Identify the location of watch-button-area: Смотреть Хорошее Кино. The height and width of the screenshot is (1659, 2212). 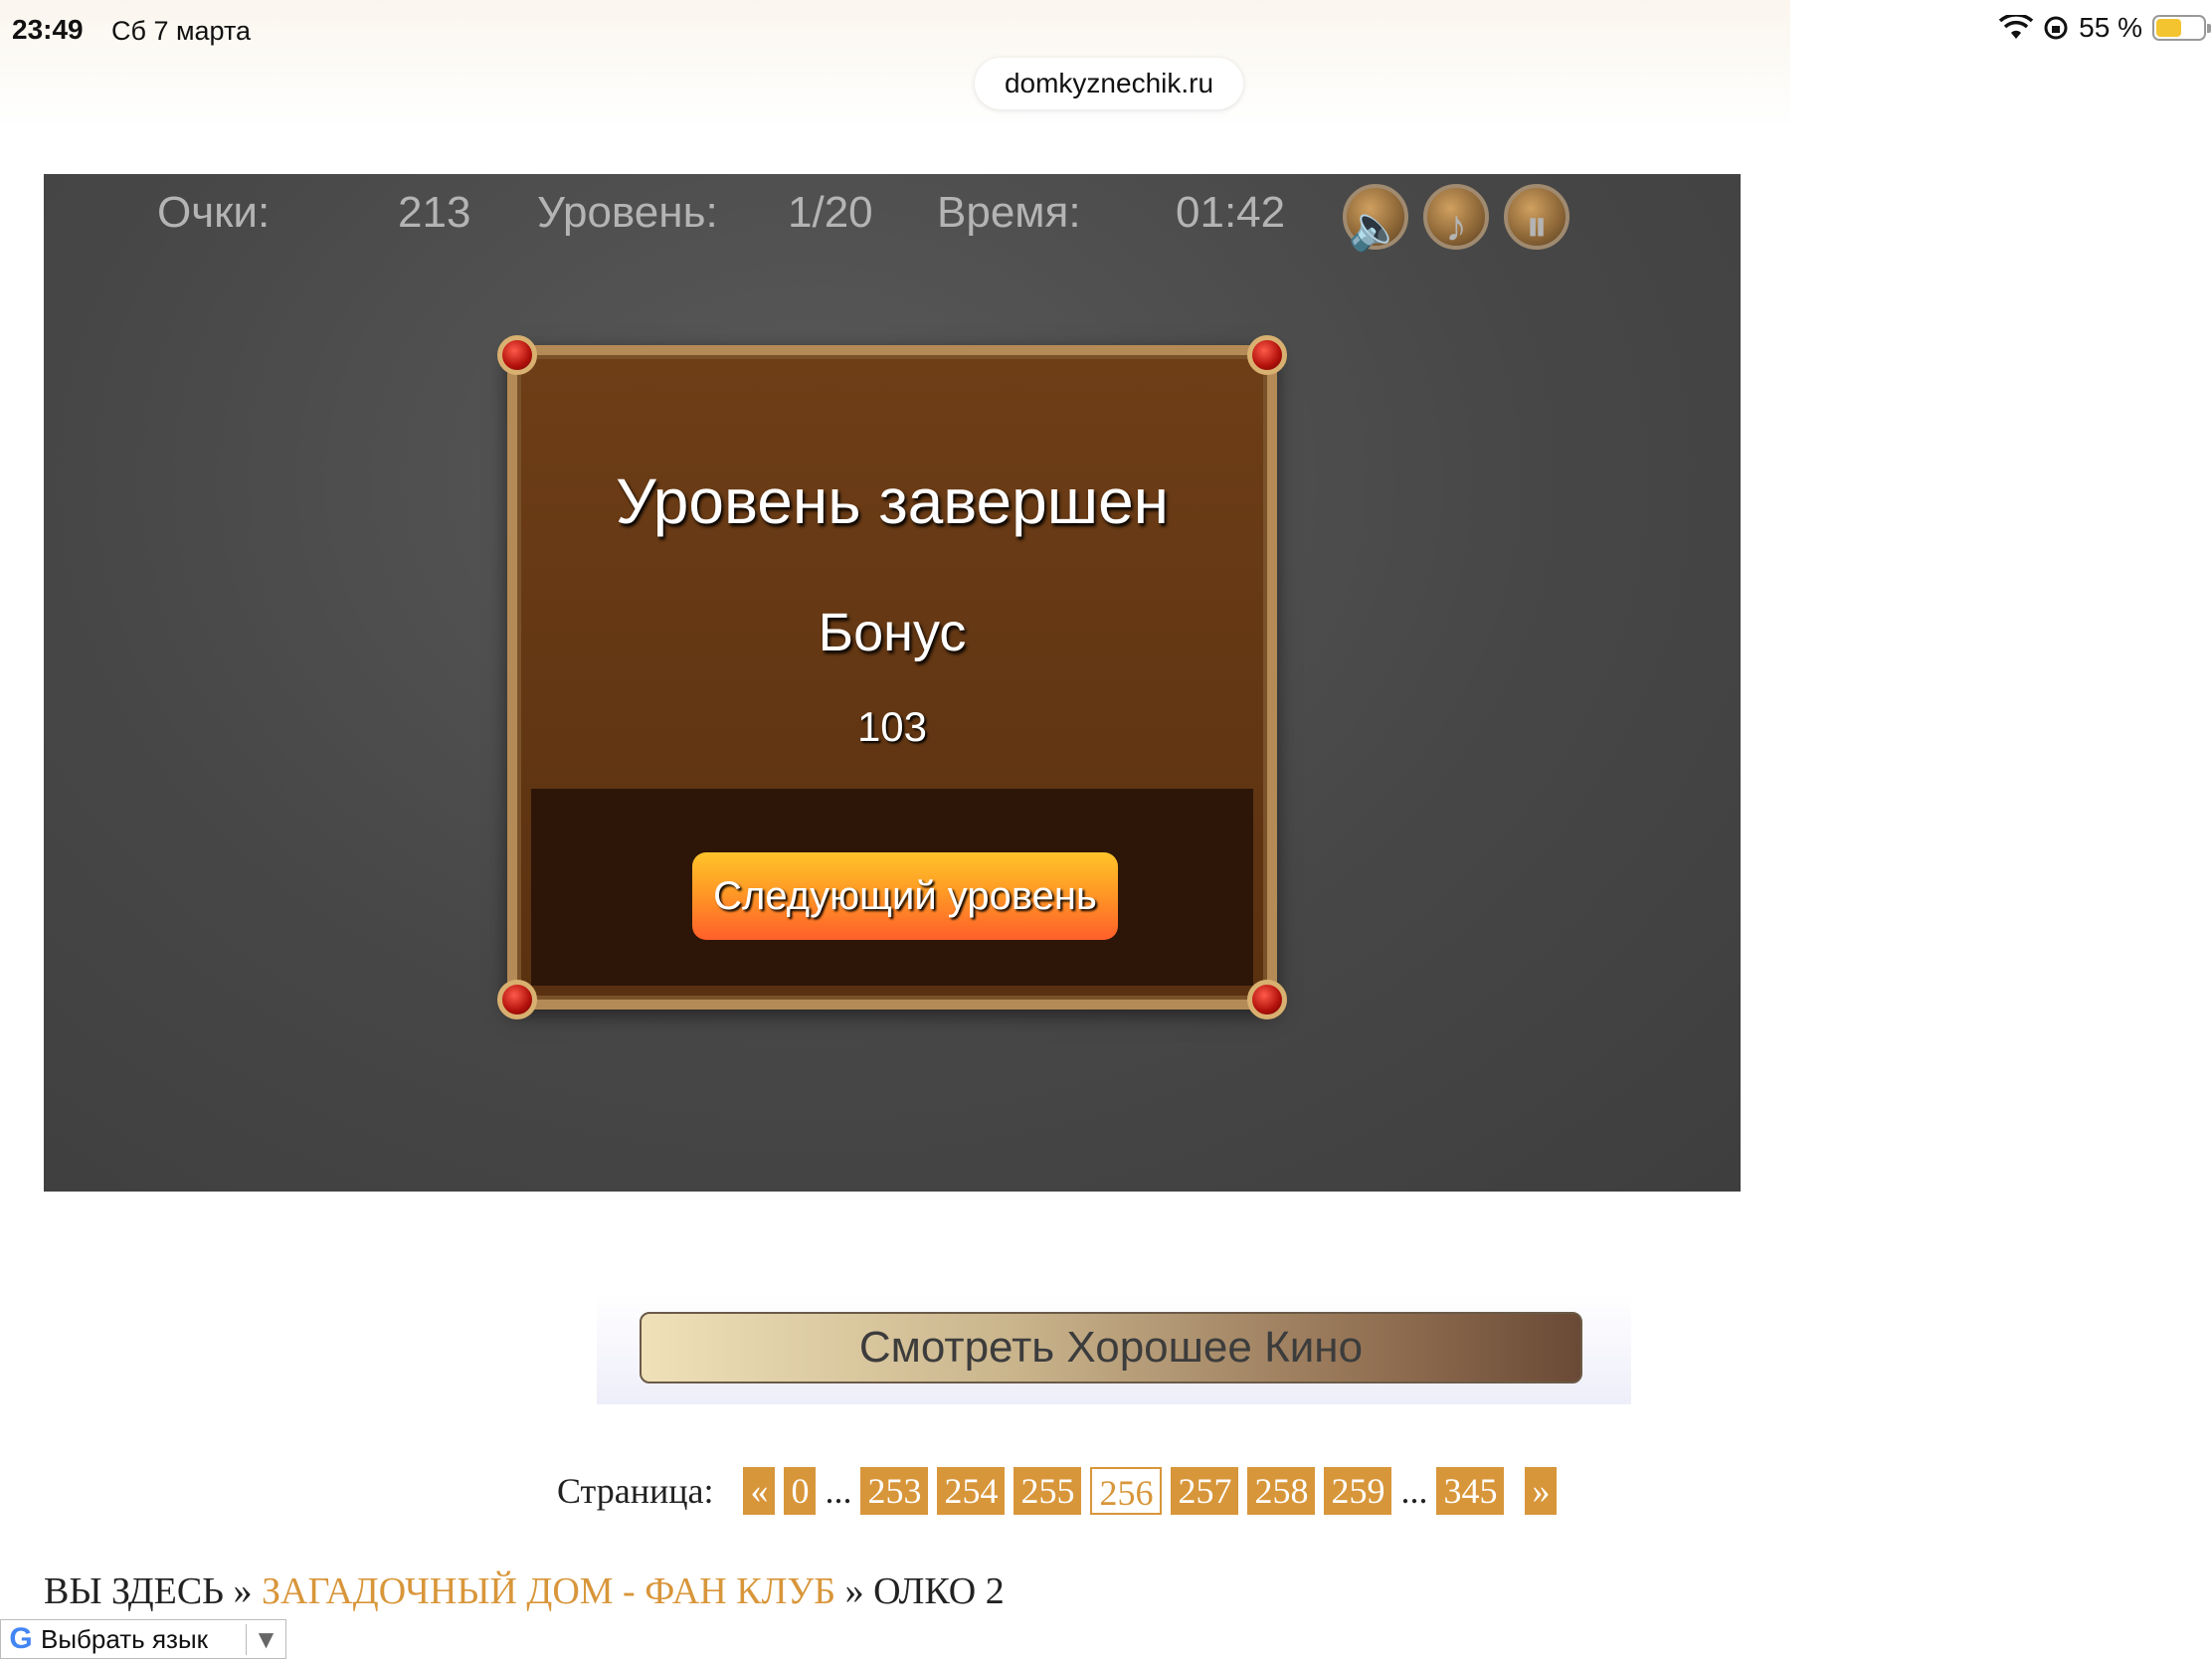
(1114, 1348).